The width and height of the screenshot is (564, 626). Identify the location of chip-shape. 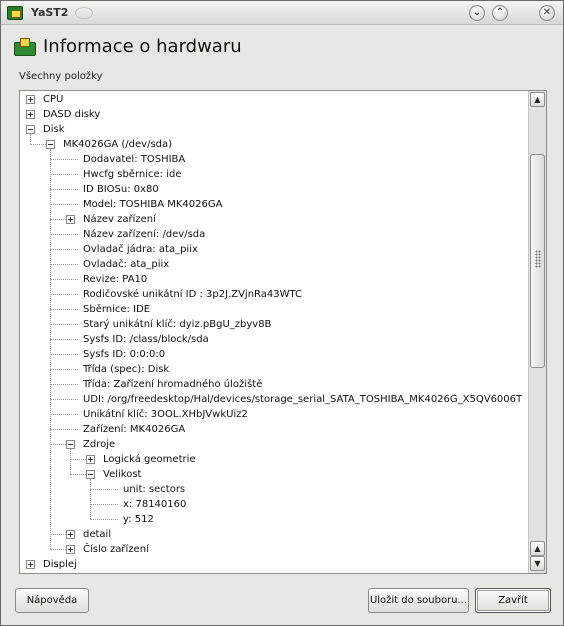
(25, 42).